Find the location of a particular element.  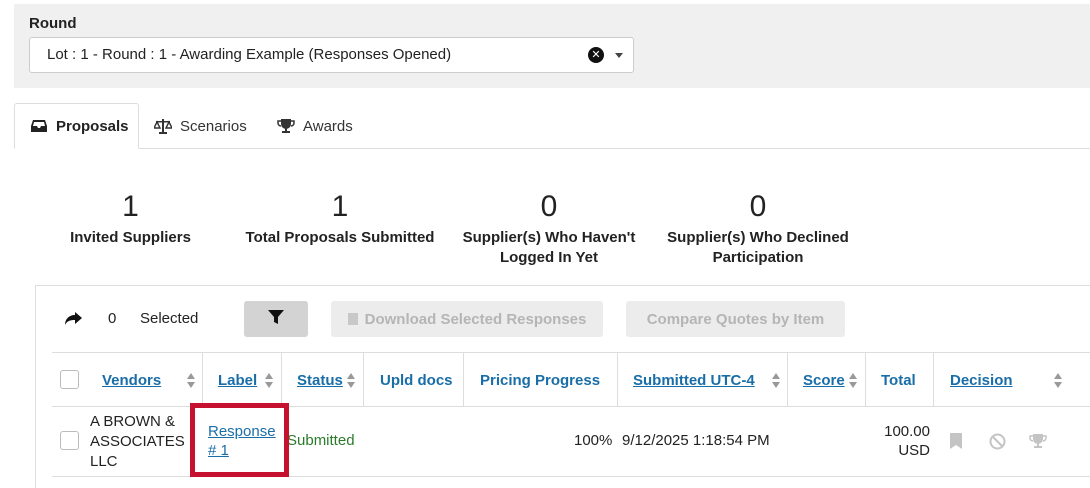

header-pricing-progress-cell: Pricing Progress is located at coordinates (541, 380).